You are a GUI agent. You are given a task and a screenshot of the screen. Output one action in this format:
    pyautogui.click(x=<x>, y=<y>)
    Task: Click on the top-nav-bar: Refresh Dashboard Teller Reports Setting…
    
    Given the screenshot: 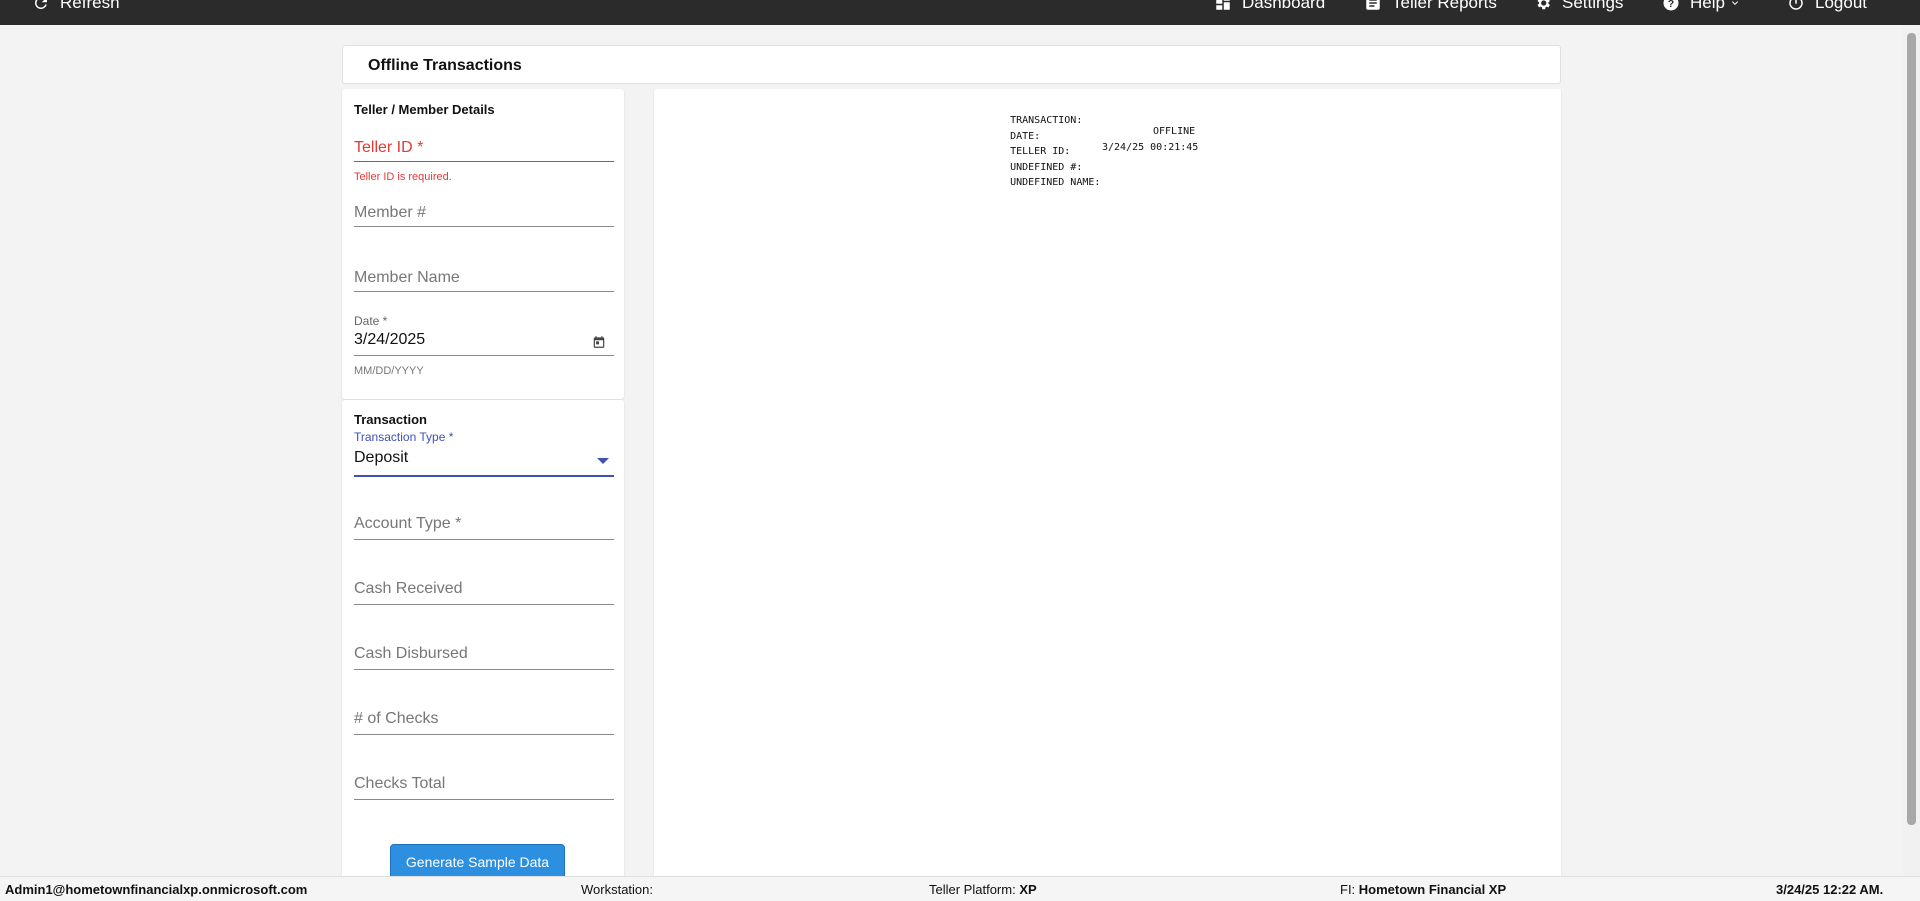 What is the action you would take?
    pyautogui.click(x=960, y=12)
    